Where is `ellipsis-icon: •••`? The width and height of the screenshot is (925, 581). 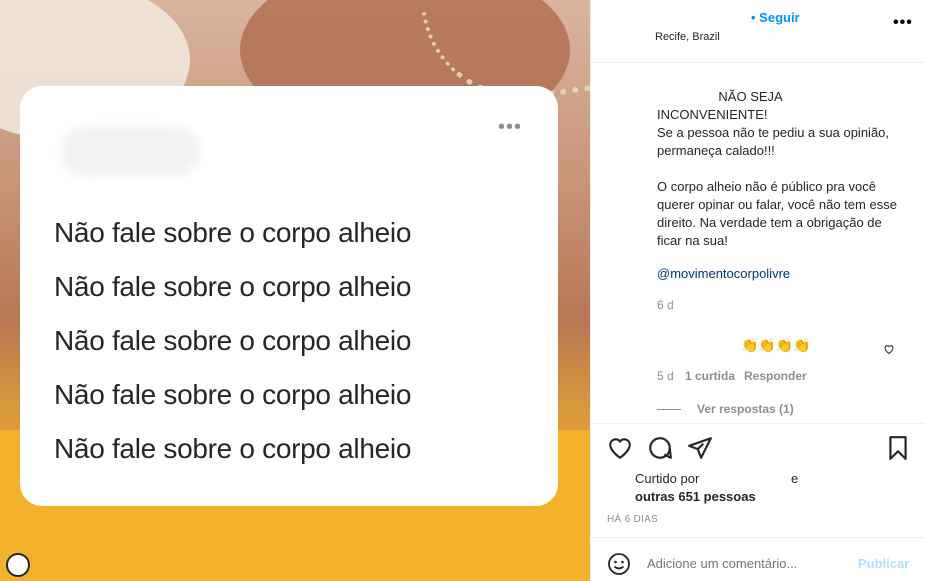
ellipsis-icon: ••• is located at coordinates (903, 23).